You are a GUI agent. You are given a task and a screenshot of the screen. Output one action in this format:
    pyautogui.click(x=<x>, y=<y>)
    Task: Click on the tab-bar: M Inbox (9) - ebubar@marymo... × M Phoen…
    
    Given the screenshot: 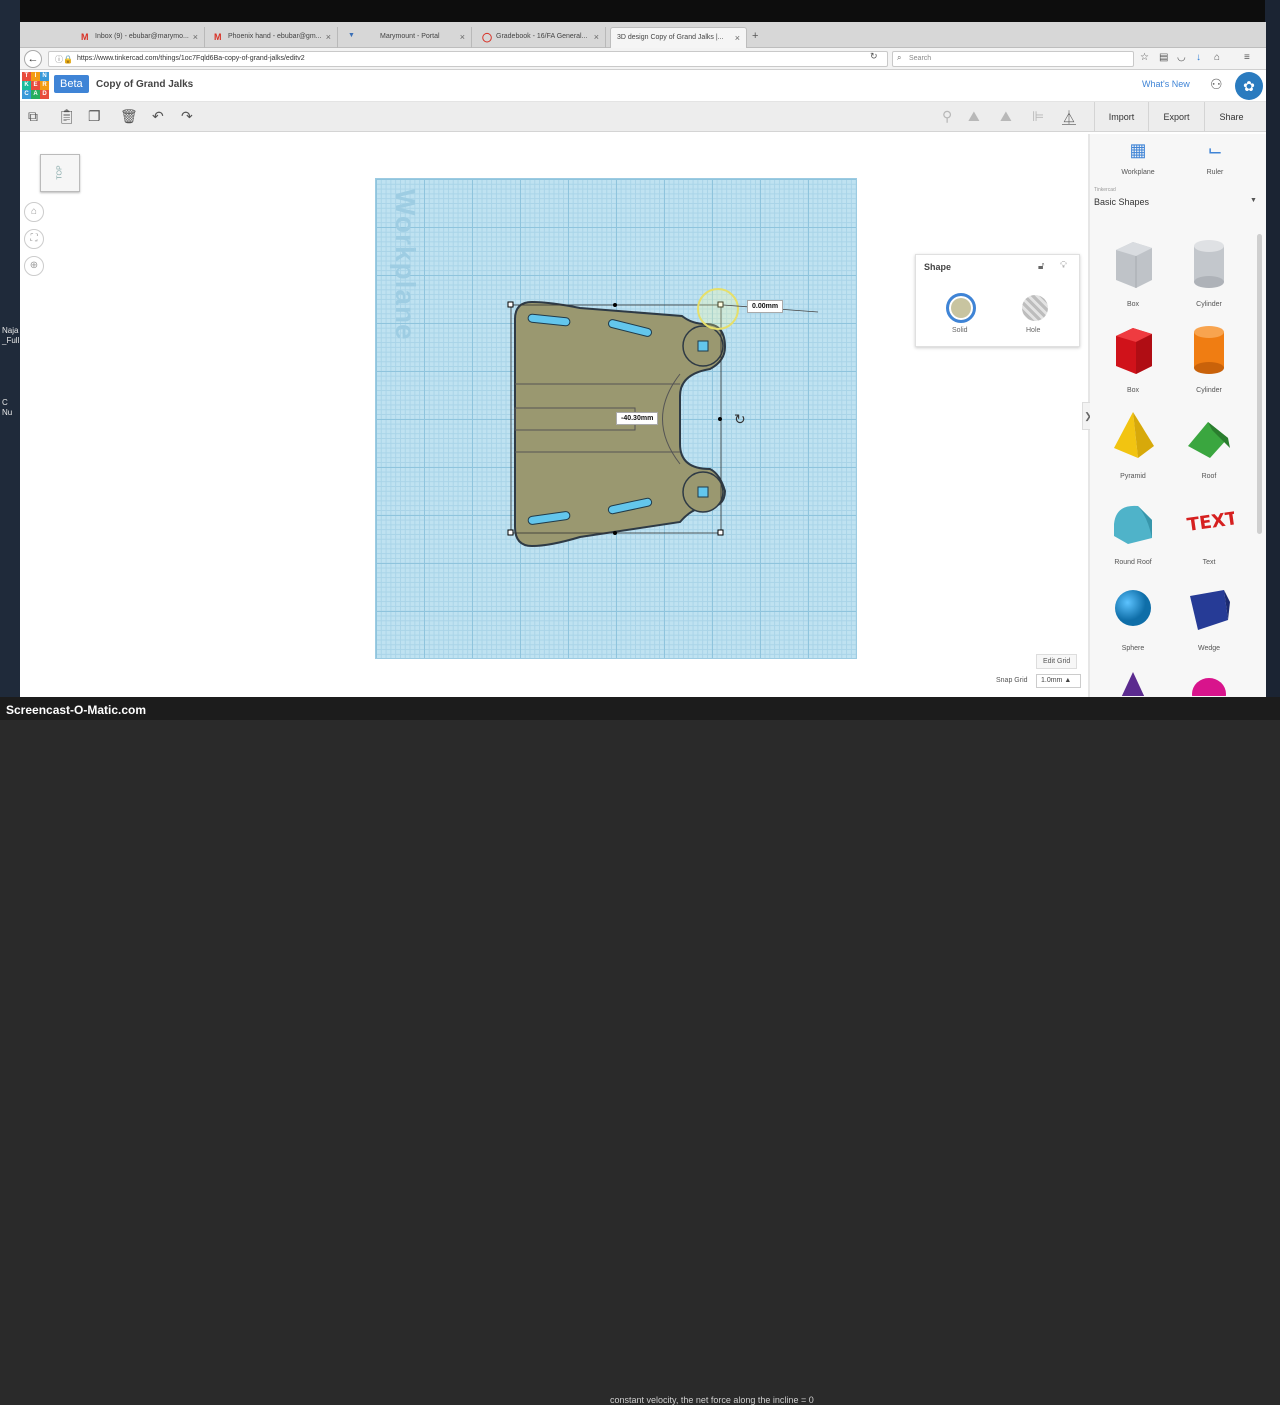 What is the action you would take?
    pyautogui.click(x=643, y=35)
    